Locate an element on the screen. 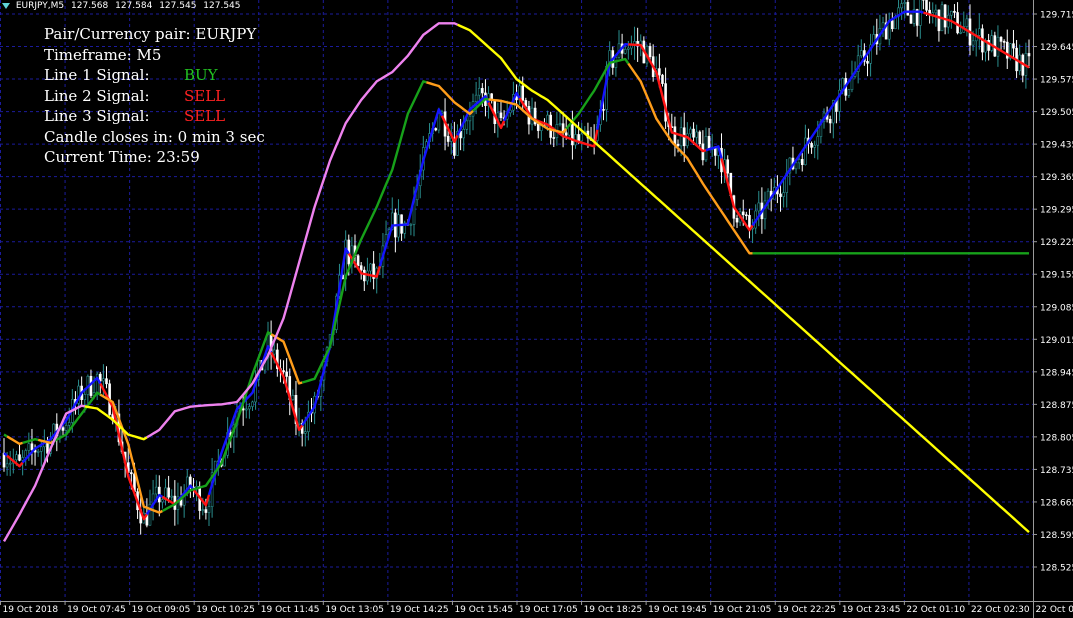  pair-row: Pair/Currency pair: EURJPY is located at coordinates (154, 34).